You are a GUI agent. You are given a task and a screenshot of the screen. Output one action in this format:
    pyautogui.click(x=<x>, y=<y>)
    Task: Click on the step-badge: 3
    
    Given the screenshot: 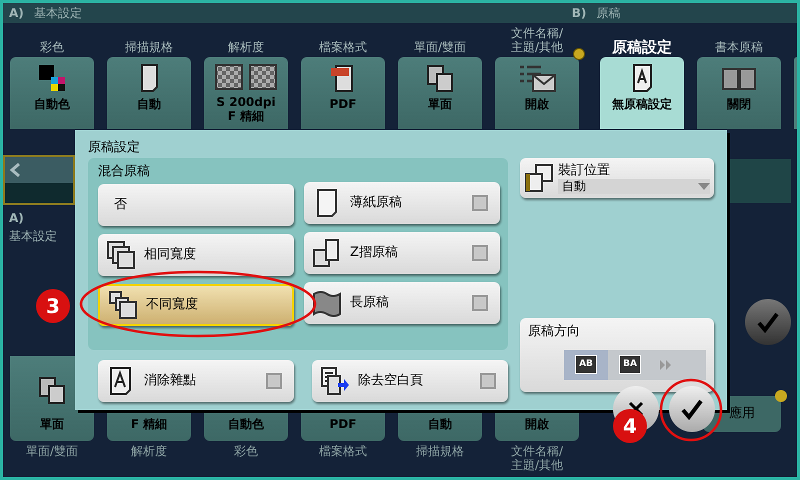 What is the action you would take?
    pyautogui.click(x=53, y=306)
    